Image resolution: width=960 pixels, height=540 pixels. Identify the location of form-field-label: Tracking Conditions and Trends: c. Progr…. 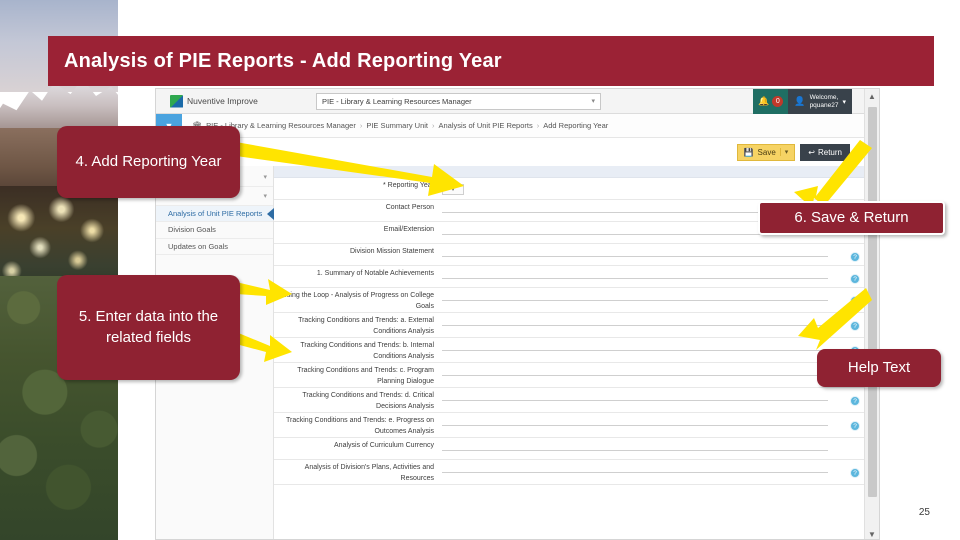
(365, 376).